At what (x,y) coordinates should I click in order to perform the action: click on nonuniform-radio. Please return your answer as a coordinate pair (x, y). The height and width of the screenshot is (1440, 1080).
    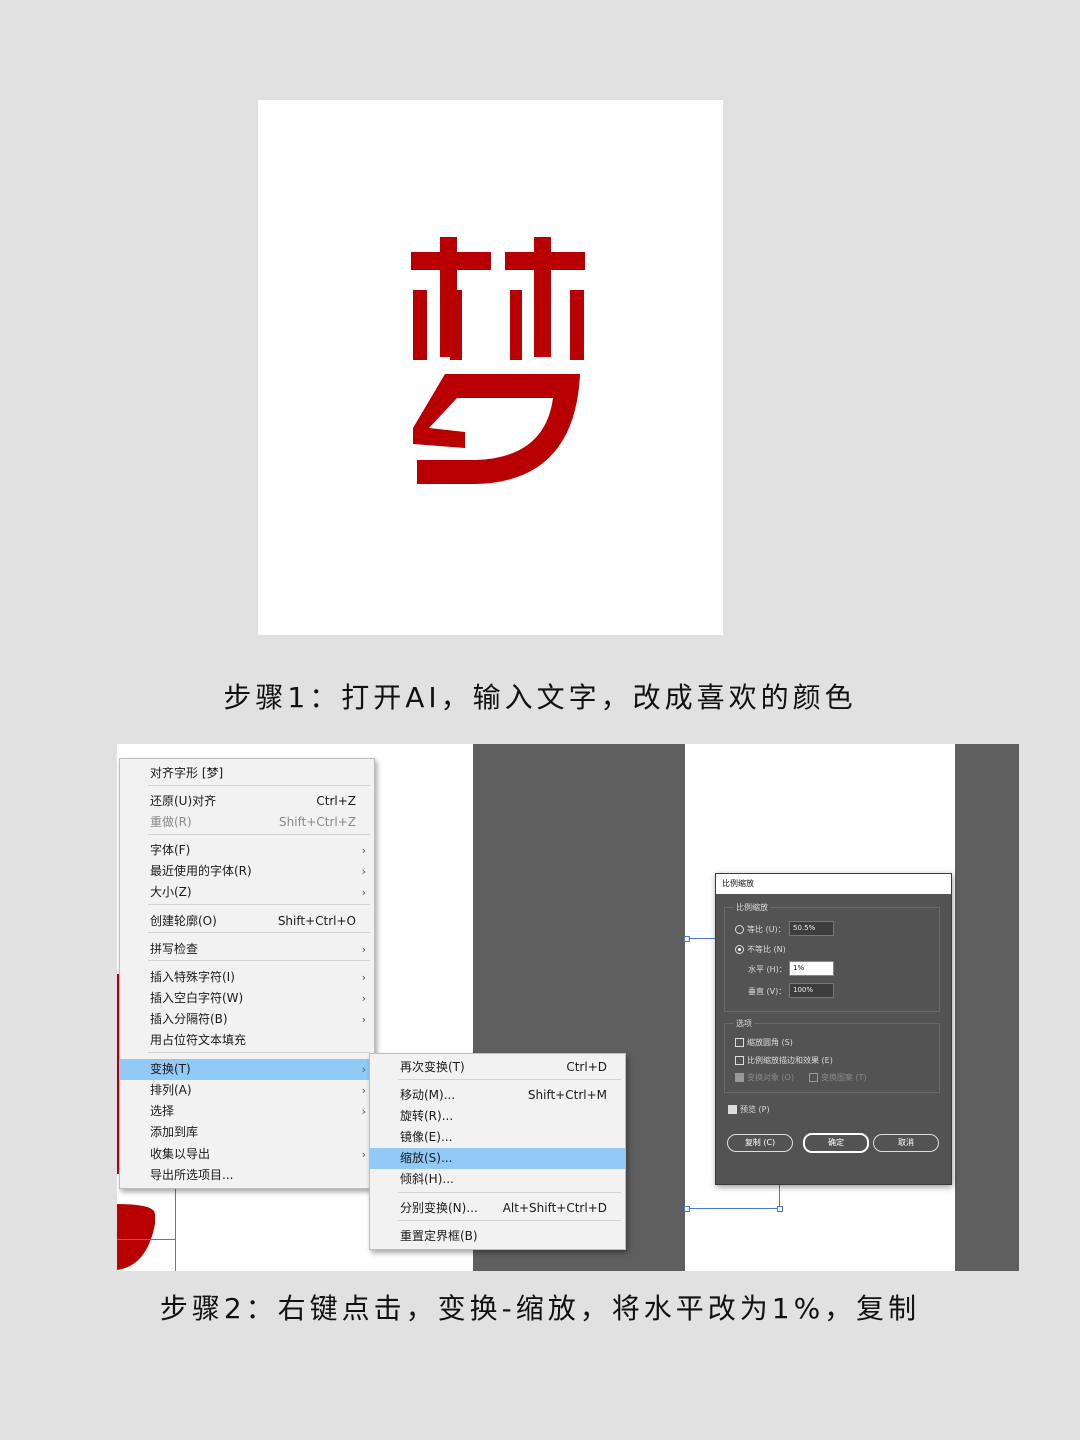
    Looking at the image, I should click on (739, 949).